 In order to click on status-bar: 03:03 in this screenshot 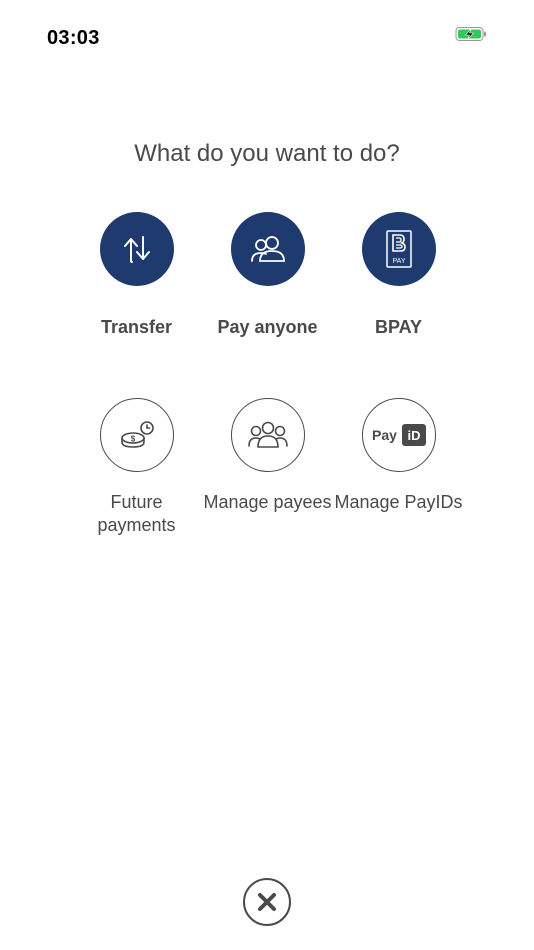, I will do `click(267, 35)`.